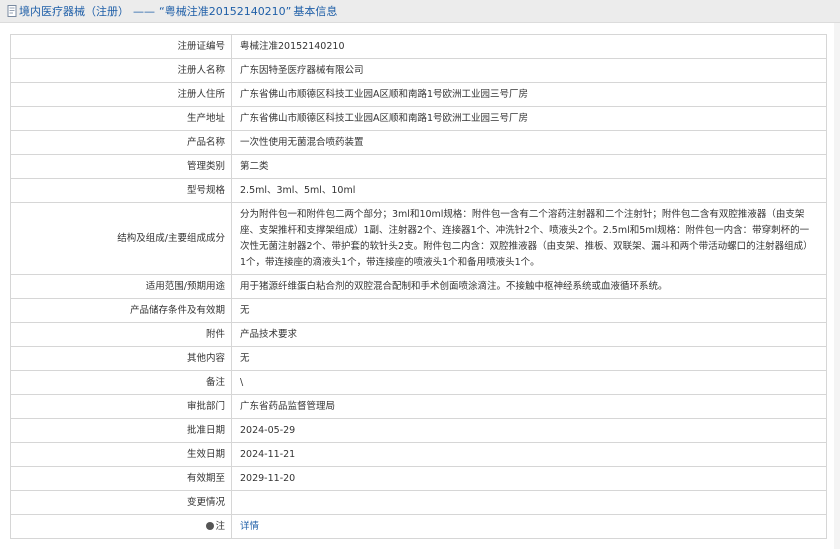  I want to click on category-link: 境内医疗器械（注册）, so click(74, 11).